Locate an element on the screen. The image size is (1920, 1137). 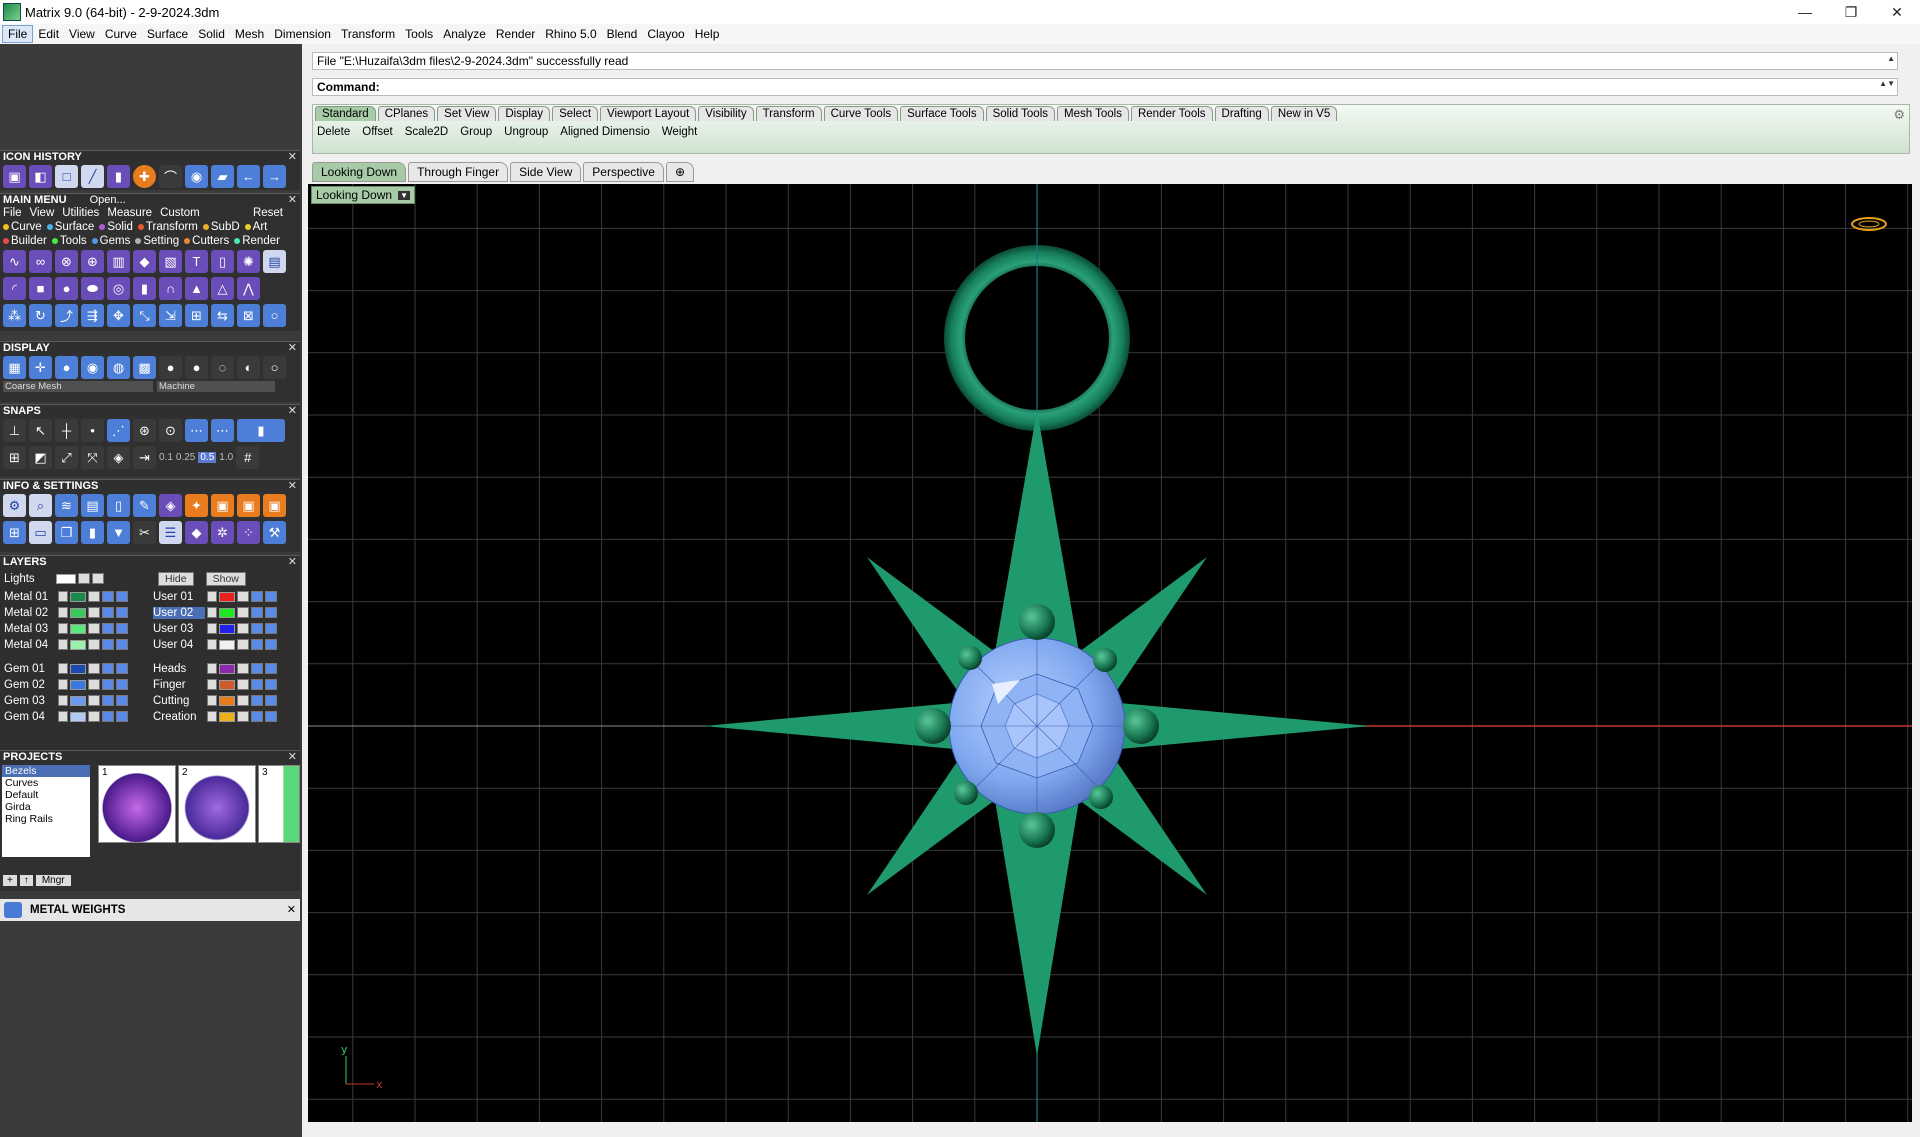
up-project-button: ↑ is located at coordinates (26, 880).